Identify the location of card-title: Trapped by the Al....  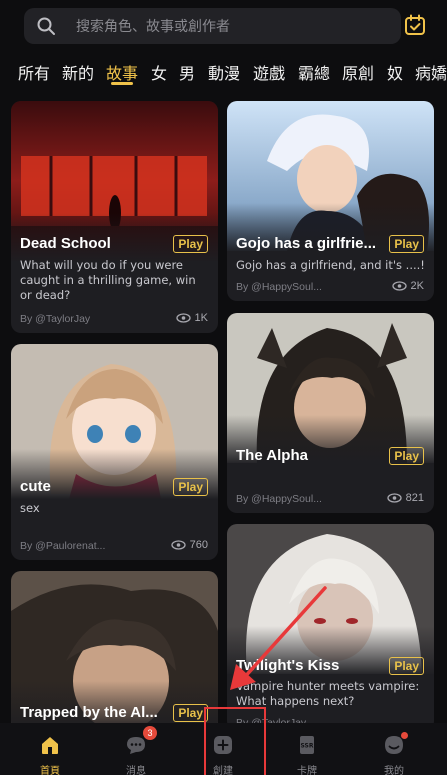
(89, 712).